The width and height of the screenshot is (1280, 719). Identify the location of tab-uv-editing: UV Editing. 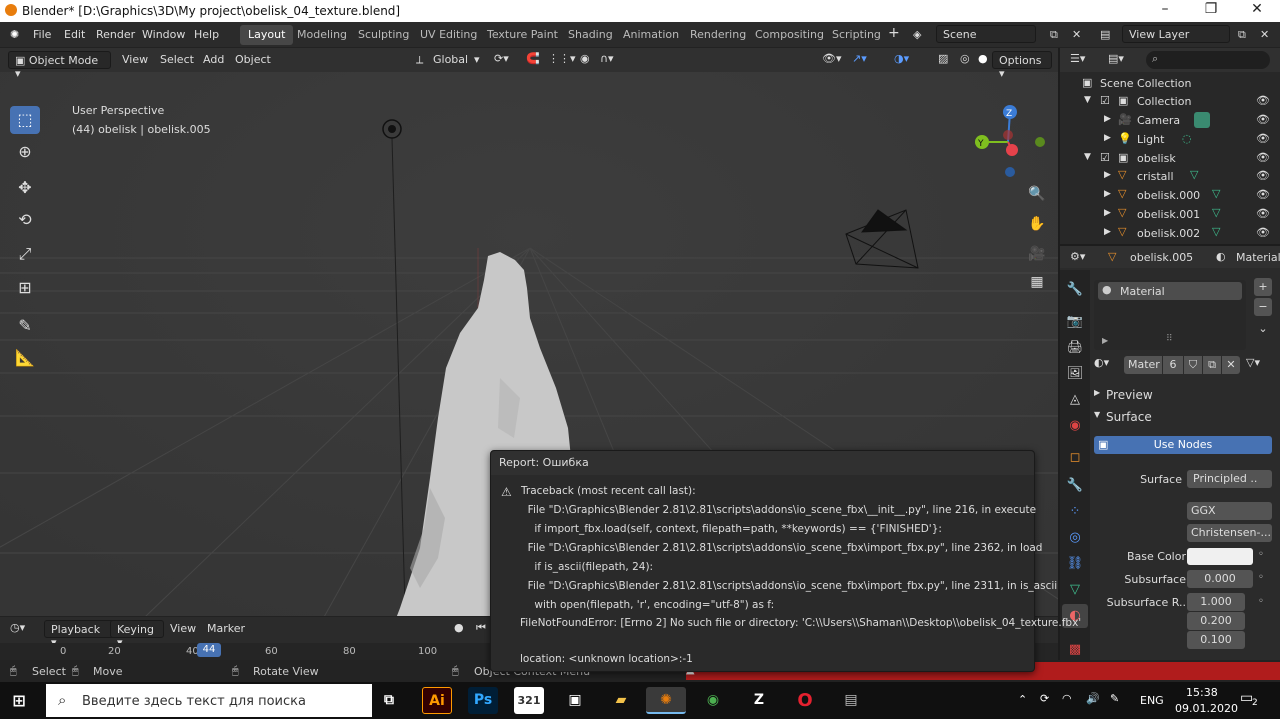
(448, 35).